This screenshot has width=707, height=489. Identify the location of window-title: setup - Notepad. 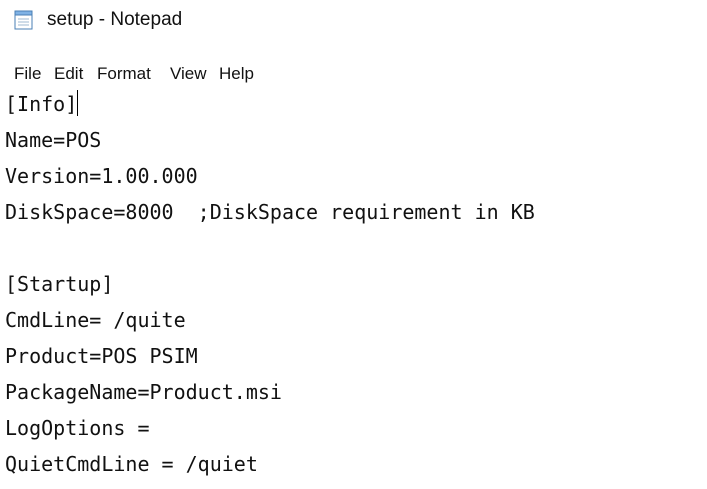
(115, 19).